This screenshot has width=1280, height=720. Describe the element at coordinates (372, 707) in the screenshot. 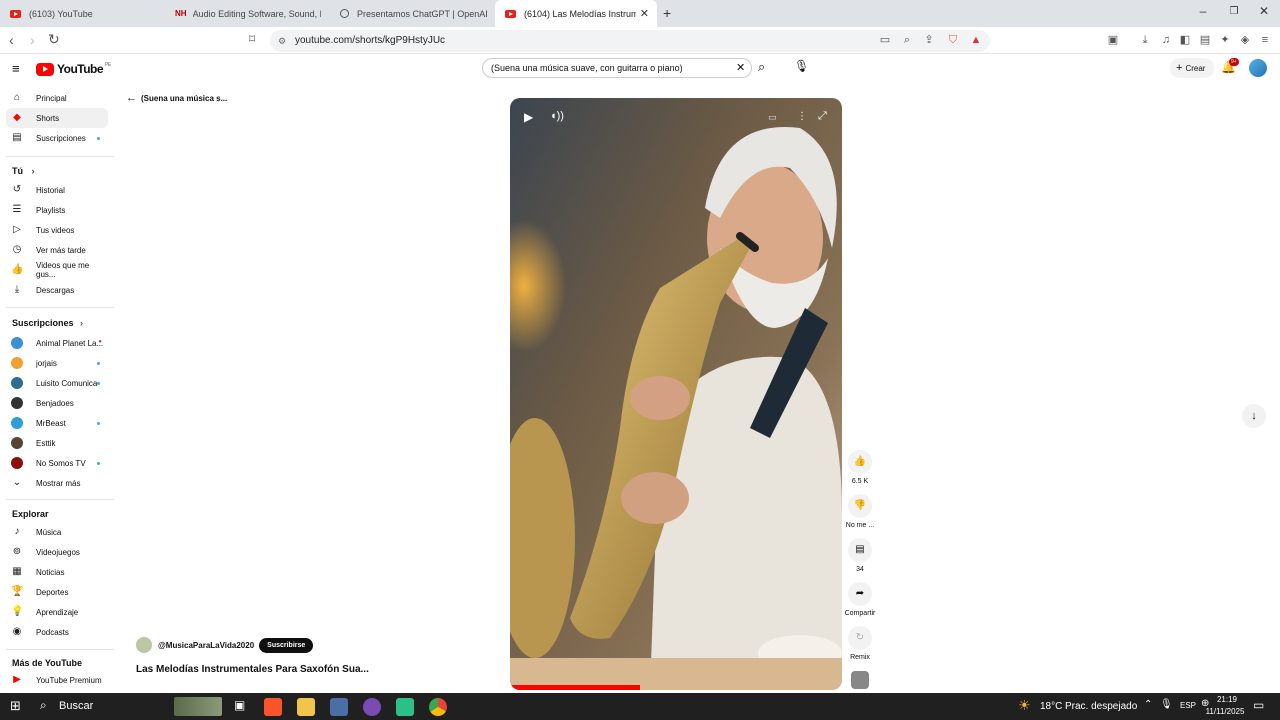

I see `messenger-icon` at that location.